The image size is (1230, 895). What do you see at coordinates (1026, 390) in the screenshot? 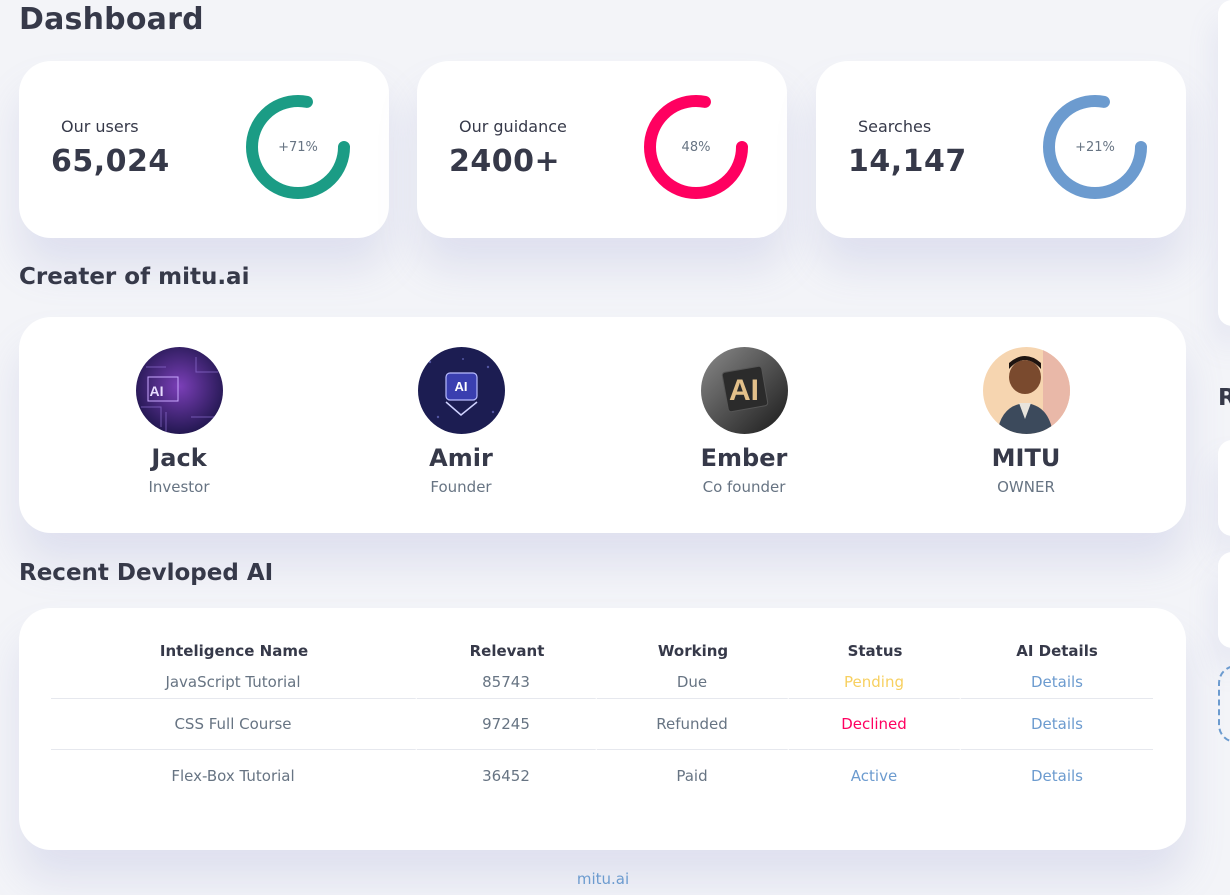
I see `avatar-photo` at bounding box center [1026, 390].